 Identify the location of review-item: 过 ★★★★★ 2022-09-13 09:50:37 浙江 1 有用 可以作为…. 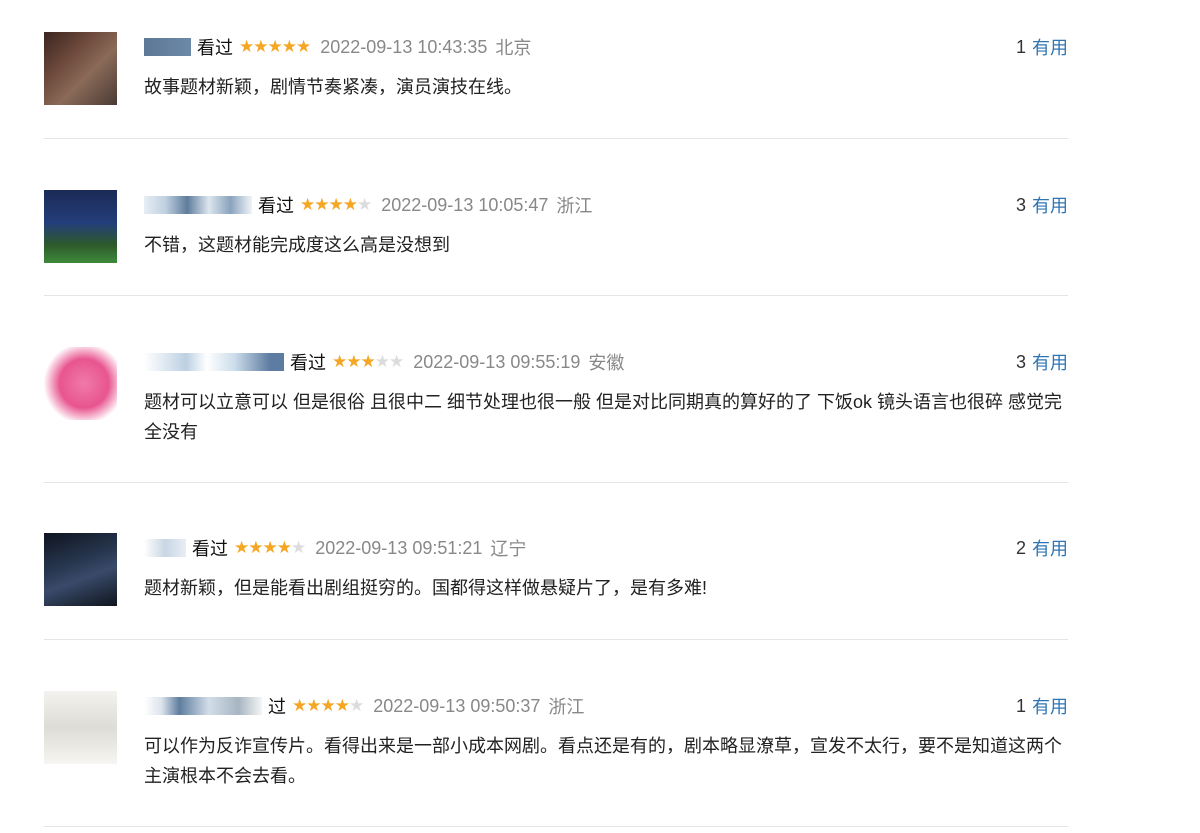
(556, 746).